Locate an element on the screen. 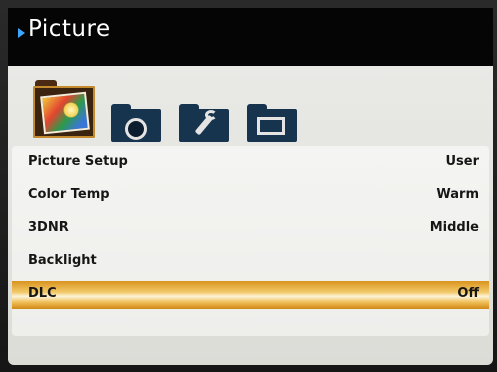 Image resolution: width=497 pixels, height=372 pixels. category-icon-row is located at coordinates (183, 112).